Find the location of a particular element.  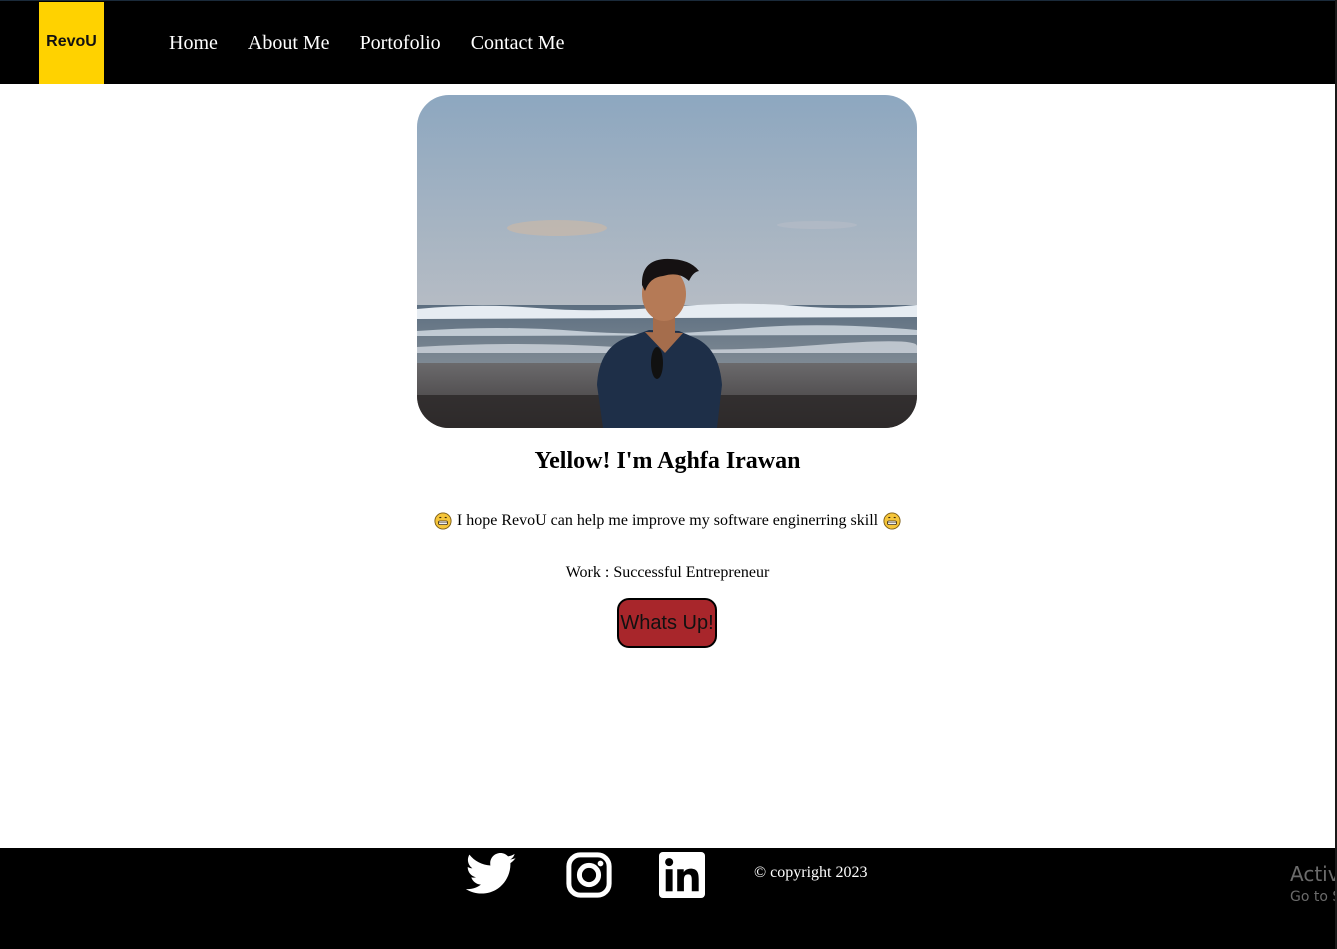

nav-links: Home About Me Portofolio Contact Me is located at coordinates (382, 43).